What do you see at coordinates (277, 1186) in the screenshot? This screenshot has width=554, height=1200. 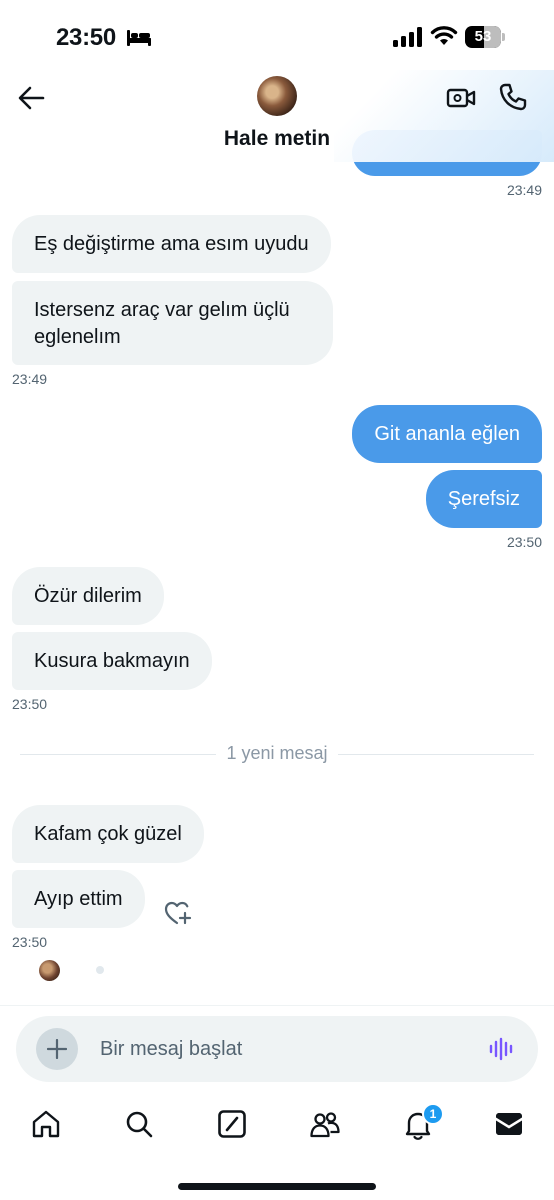 I see `home-indicator` at bounding box center [277, 1186].